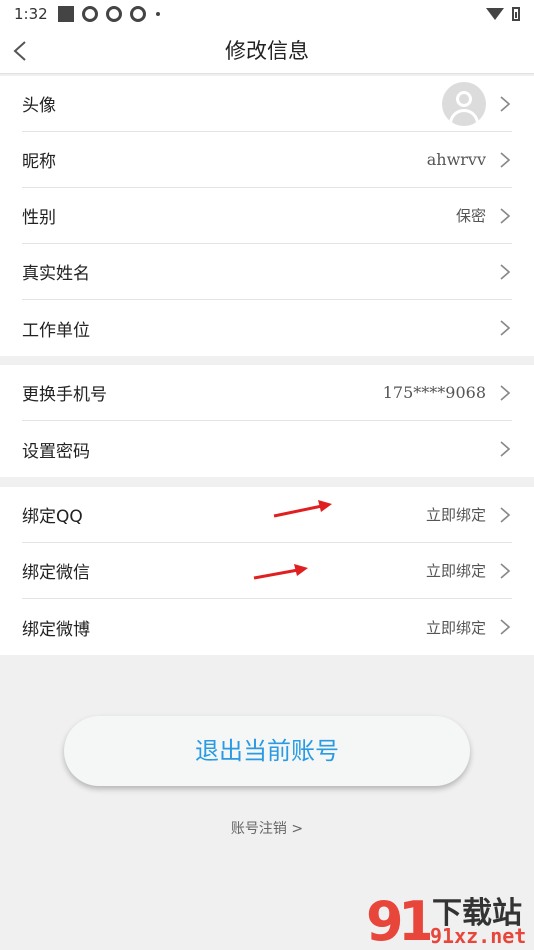 This screenshot has width=534, height=950. What do you see at coordinates (516, 14) in the screenshot?
I see `battery-icon` at bounding box center [516, 14].